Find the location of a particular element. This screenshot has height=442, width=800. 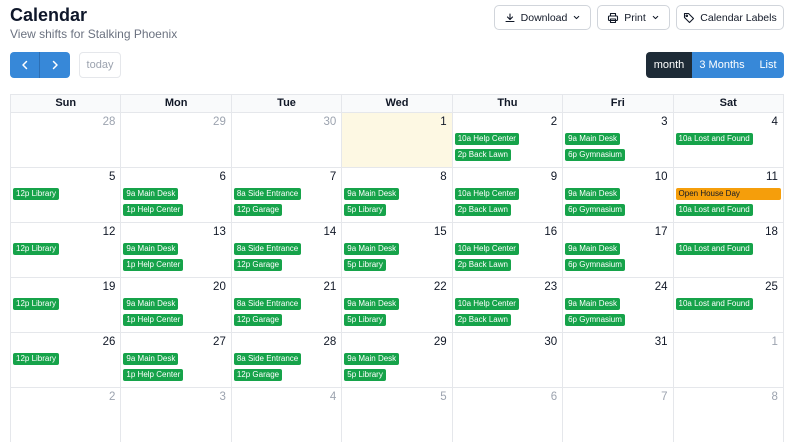

day-number: 4 is located at coordinates (333, 397).